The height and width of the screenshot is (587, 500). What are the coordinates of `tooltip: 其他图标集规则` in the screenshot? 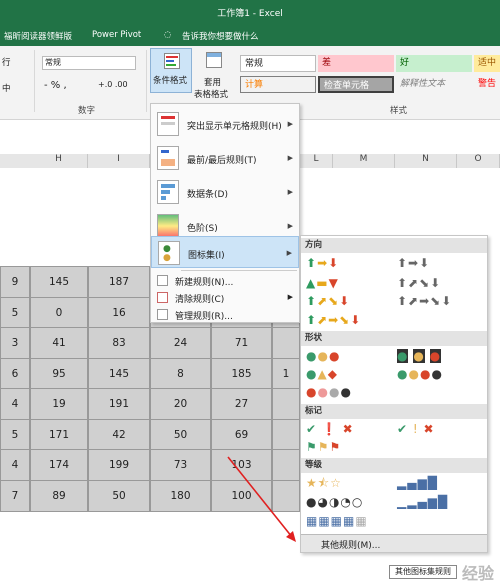 It's located at (423, 572).